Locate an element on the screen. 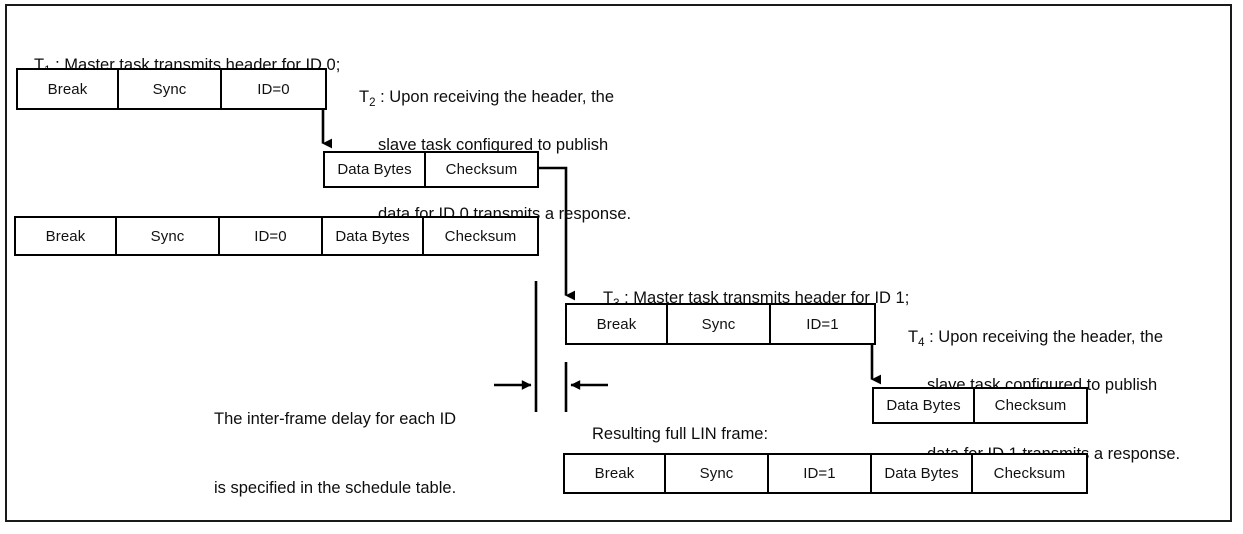  note-t4-subscript: 4 is located at coordinates (921, 342).